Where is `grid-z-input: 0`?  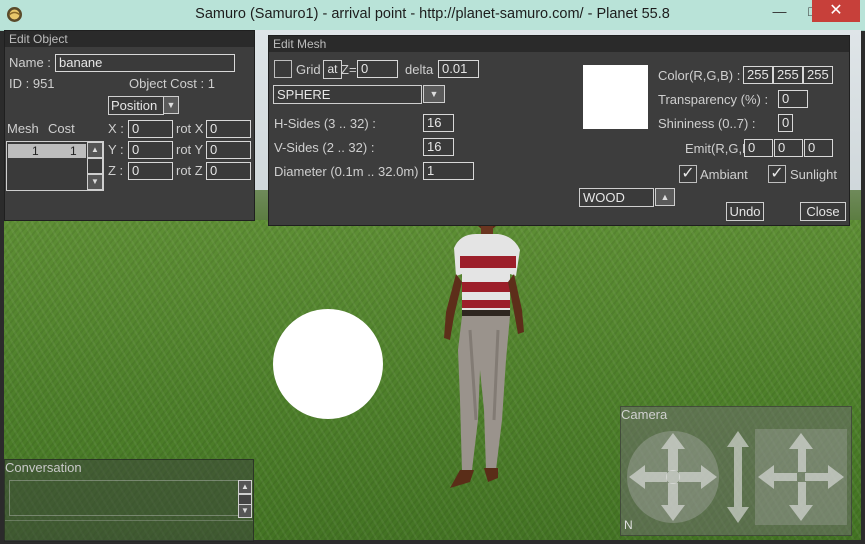
grid-z-input: 0 is located at coordinates (377, 69).